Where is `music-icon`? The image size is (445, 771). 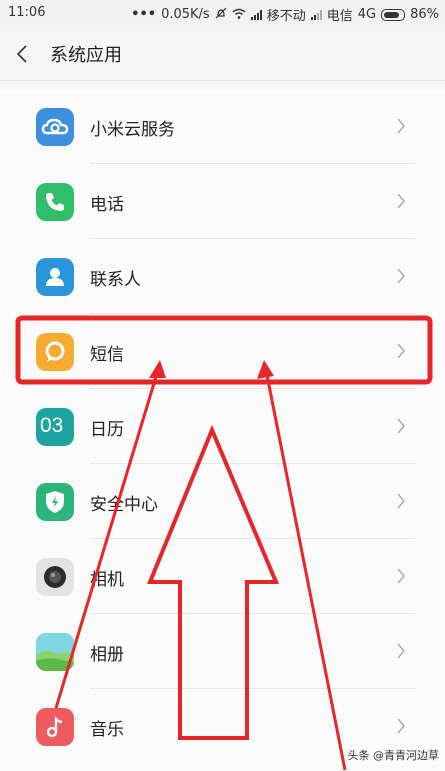
music-icon is located at coordinates (55, 727).